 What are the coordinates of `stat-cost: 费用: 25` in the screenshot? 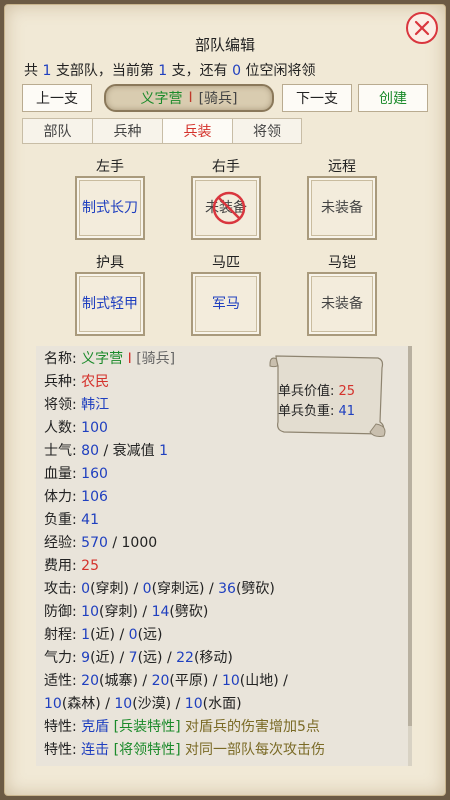 It's located at (71, 566).